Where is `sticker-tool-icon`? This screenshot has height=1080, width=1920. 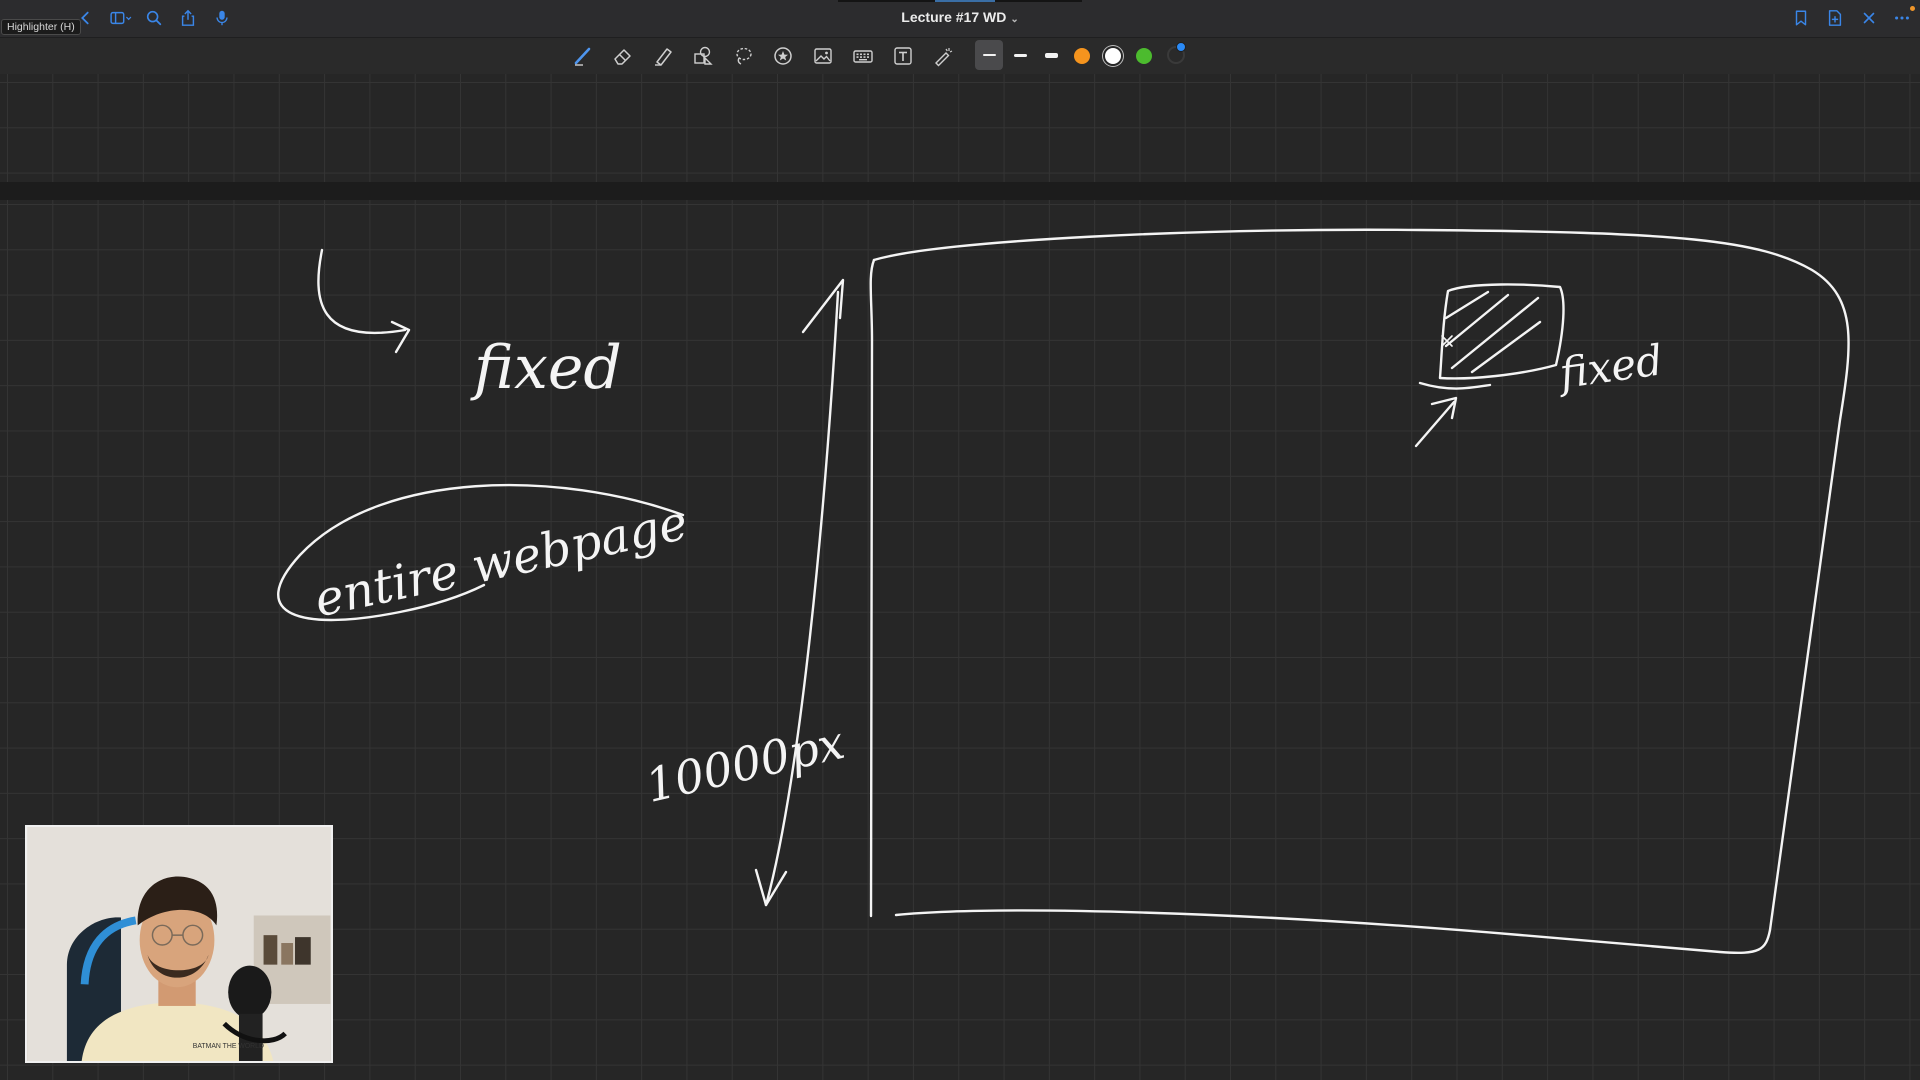 sticker-tool-icon is located at coordinates (783, 56).